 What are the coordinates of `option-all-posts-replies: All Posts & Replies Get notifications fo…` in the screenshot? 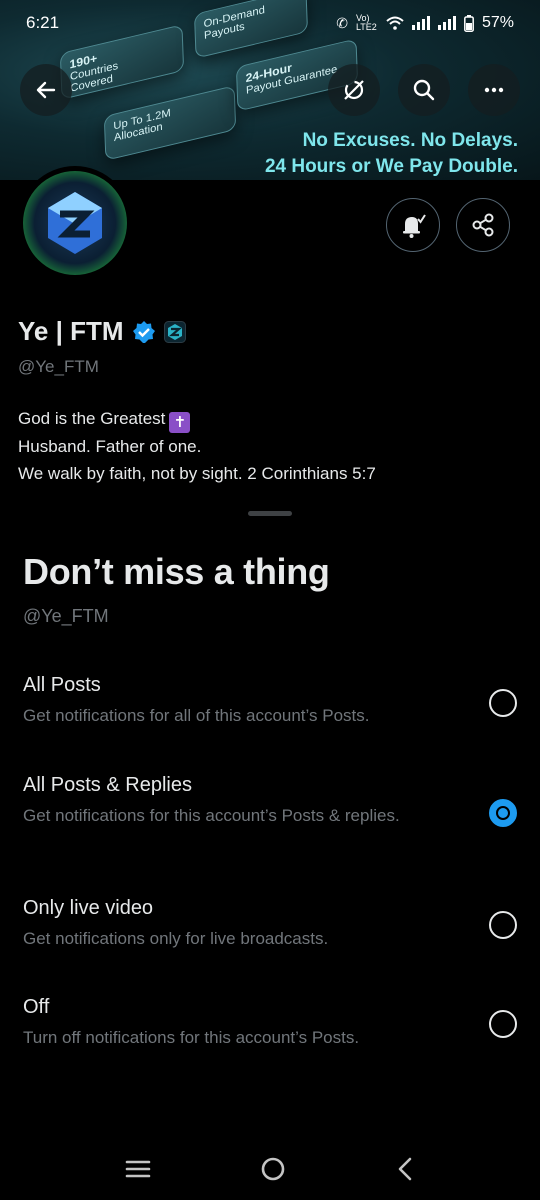 It's located at (270, 814).